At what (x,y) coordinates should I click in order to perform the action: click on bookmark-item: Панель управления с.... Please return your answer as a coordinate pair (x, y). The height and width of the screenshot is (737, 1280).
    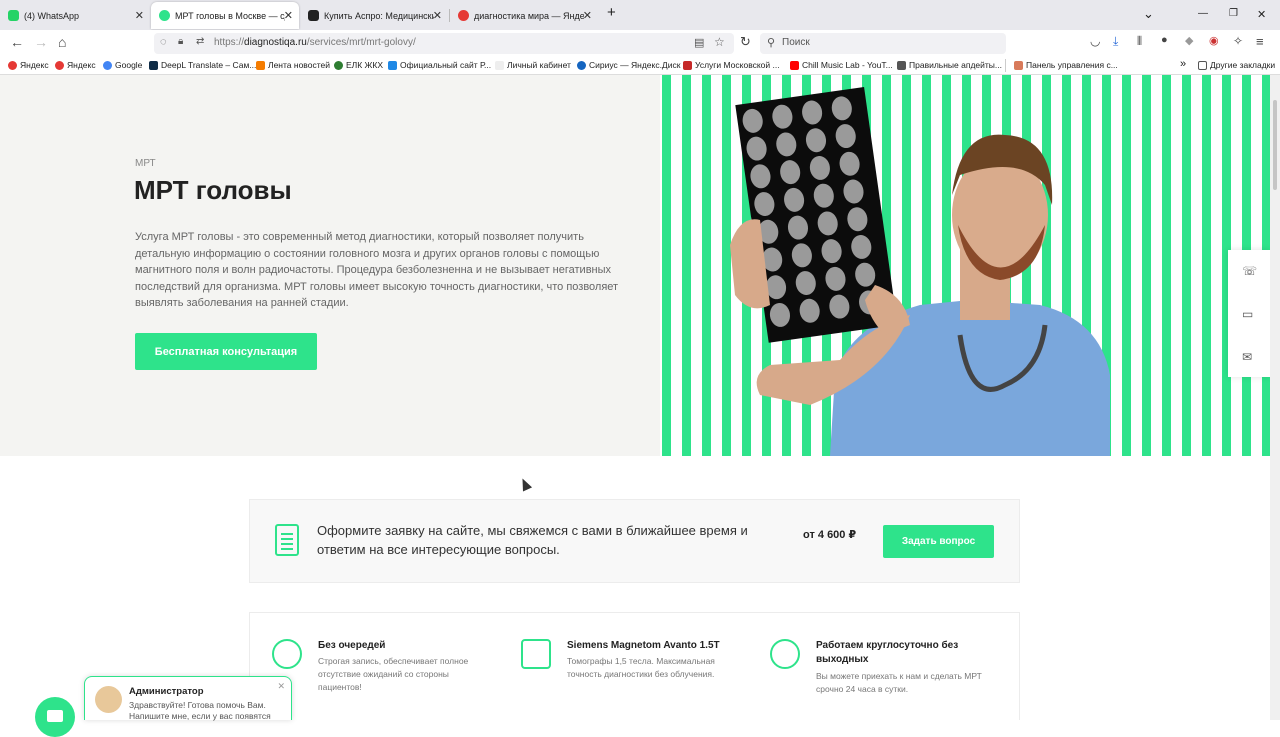
    Looking at the image, I should click on (1066, 65).